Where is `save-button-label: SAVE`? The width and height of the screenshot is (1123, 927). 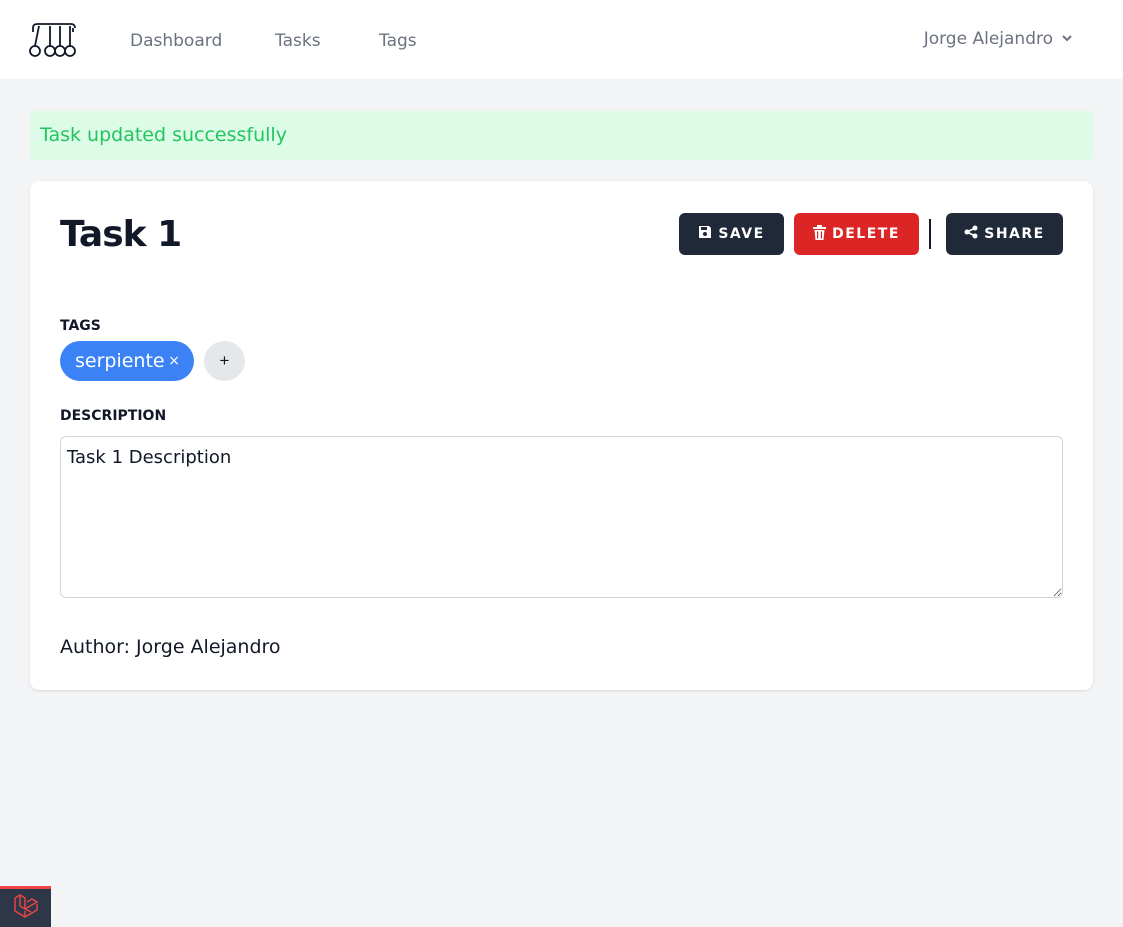 save-button-label: SAVE is located at coordinates (741, 234).